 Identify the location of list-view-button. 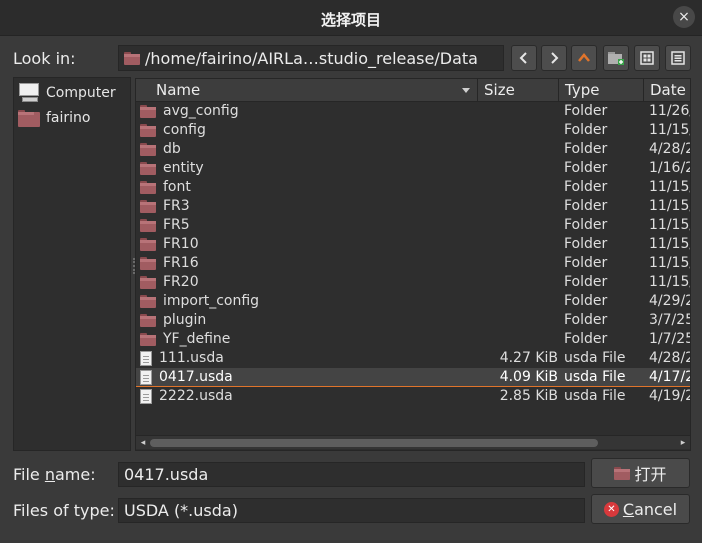
(647, 58).